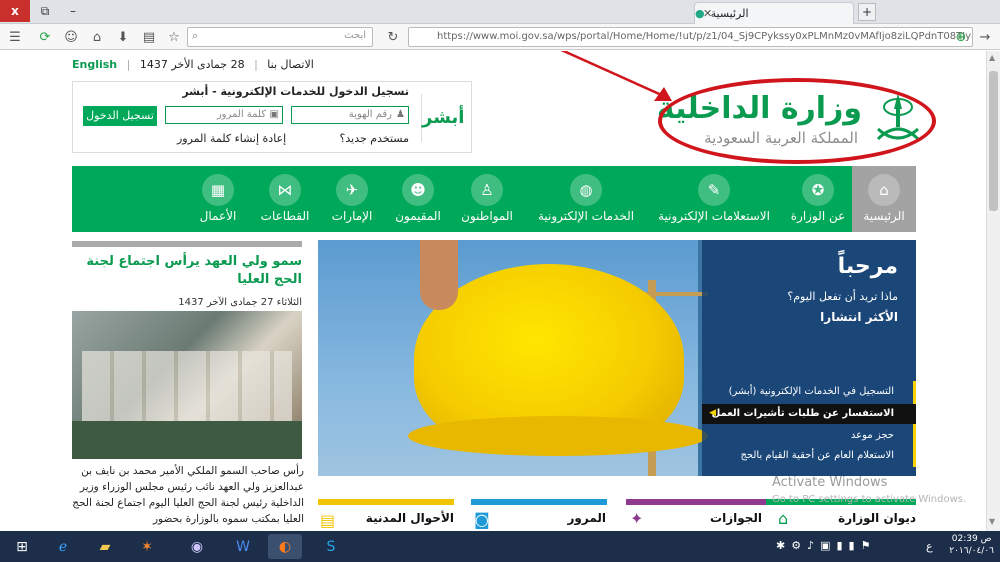  Describe the element at coordinates (63, 546) in the screenshot. I see `internet-explorer-icon: ℯ` at that location.